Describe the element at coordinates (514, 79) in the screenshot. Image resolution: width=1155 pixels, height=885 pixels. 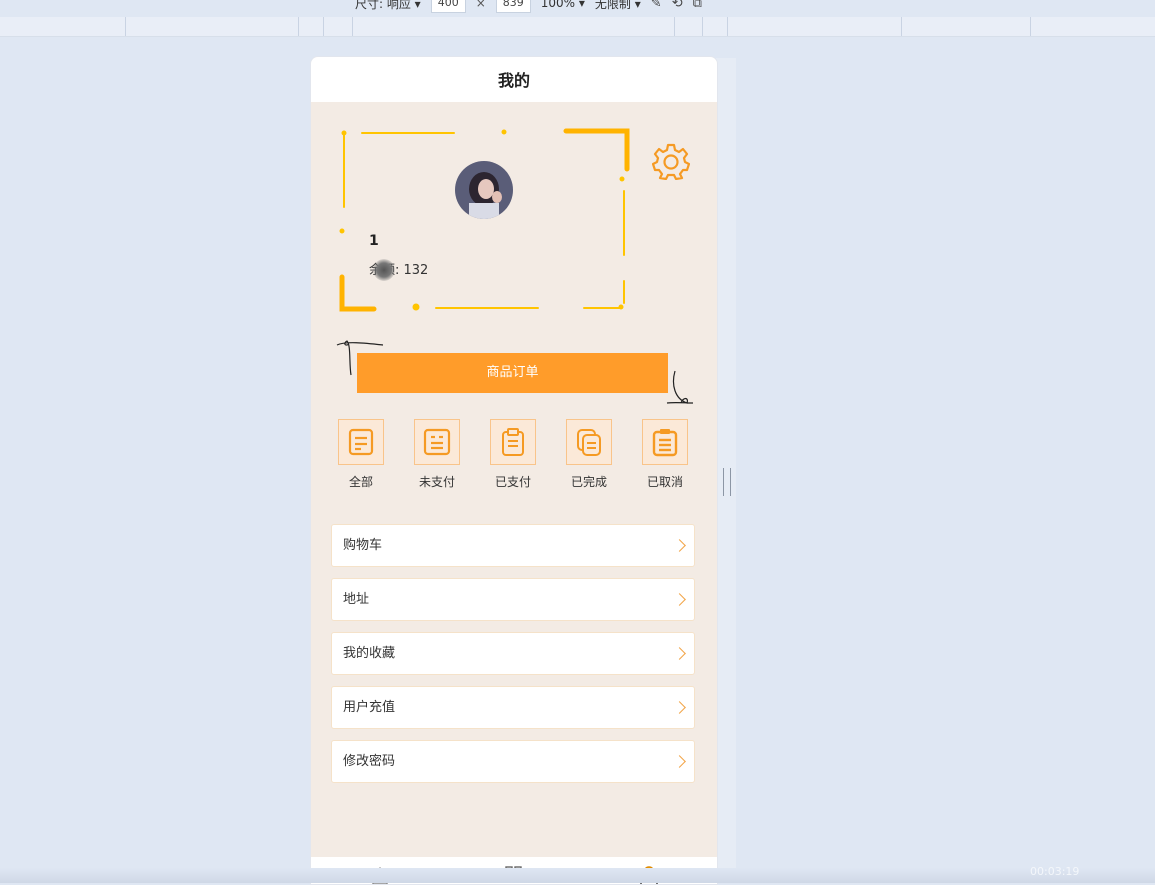
I see `page-title: 我的` at that location.